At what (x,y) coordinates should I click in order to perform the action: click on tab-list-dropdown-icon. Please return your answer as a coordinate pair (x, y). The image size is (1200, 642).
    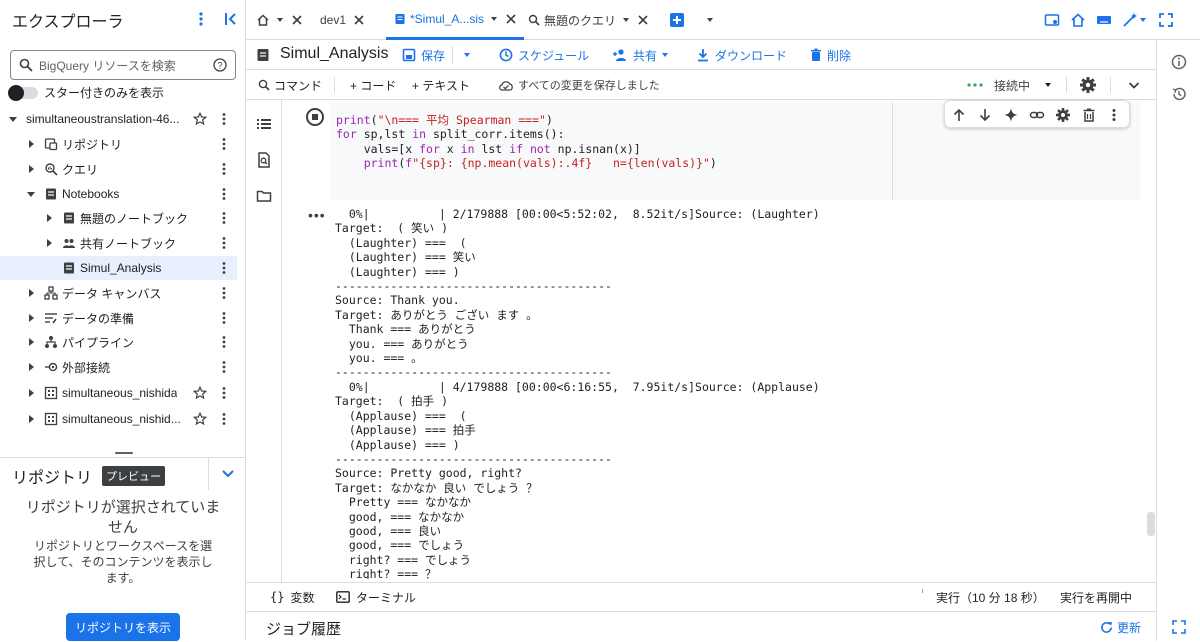
    Looking at the image, I should click on (710, 20).